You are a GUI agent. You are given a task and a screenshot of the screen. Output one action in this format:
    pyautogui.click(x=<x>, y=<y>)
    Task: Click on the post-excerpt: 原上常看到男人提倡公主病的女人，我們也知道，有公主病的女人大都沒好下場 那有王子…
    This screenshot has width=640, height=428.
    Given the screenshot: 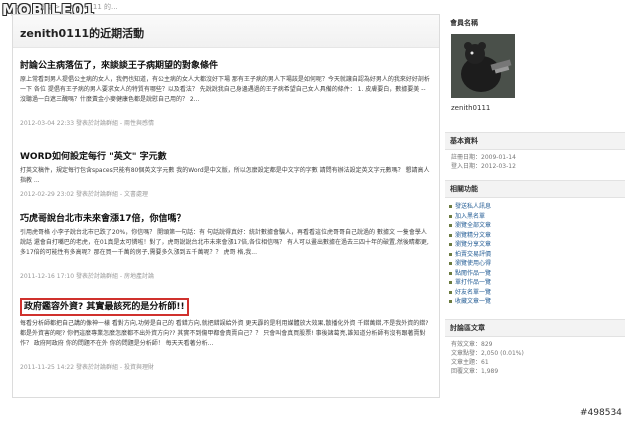 What is the action you would take?
    pyautogui.click(x=225, y=89)
    